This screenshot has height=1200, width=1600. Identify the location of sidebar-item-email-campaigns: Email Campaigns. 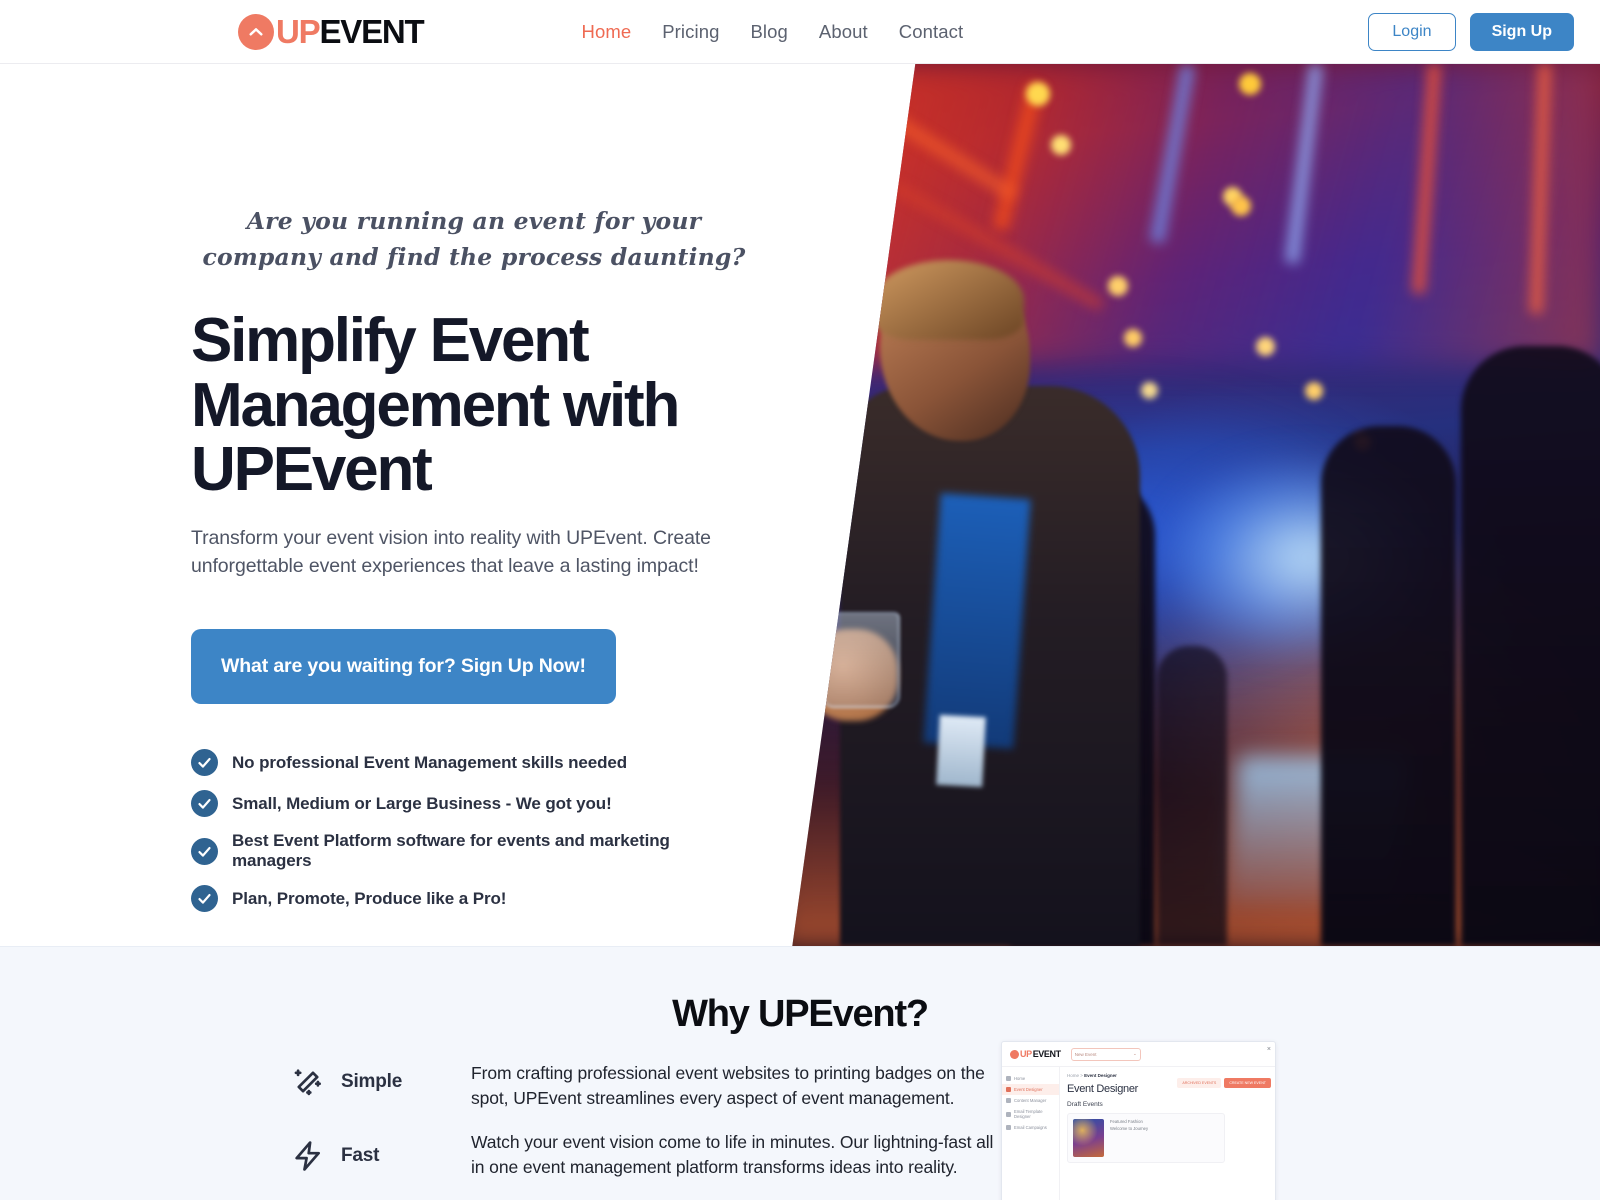
(1030, 1127).